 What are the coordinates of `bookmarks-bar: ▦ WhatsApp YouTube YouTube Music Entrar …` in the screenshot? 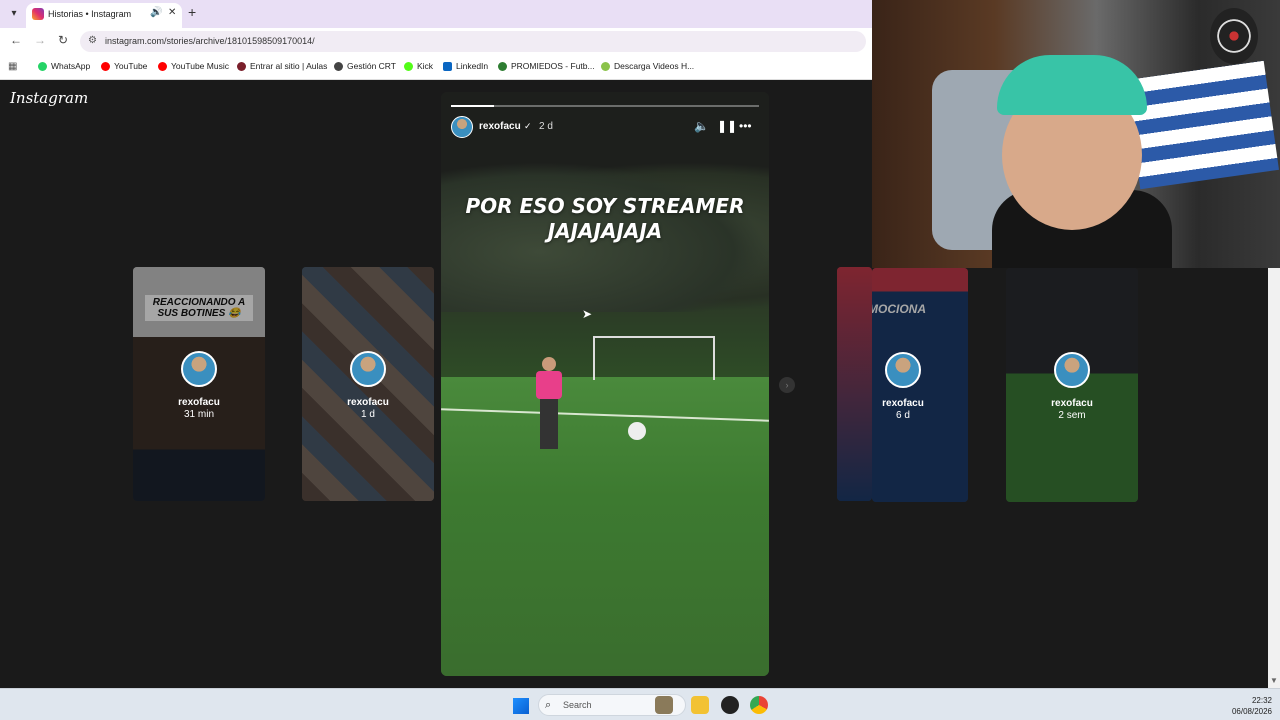 It's located at (436, 67).